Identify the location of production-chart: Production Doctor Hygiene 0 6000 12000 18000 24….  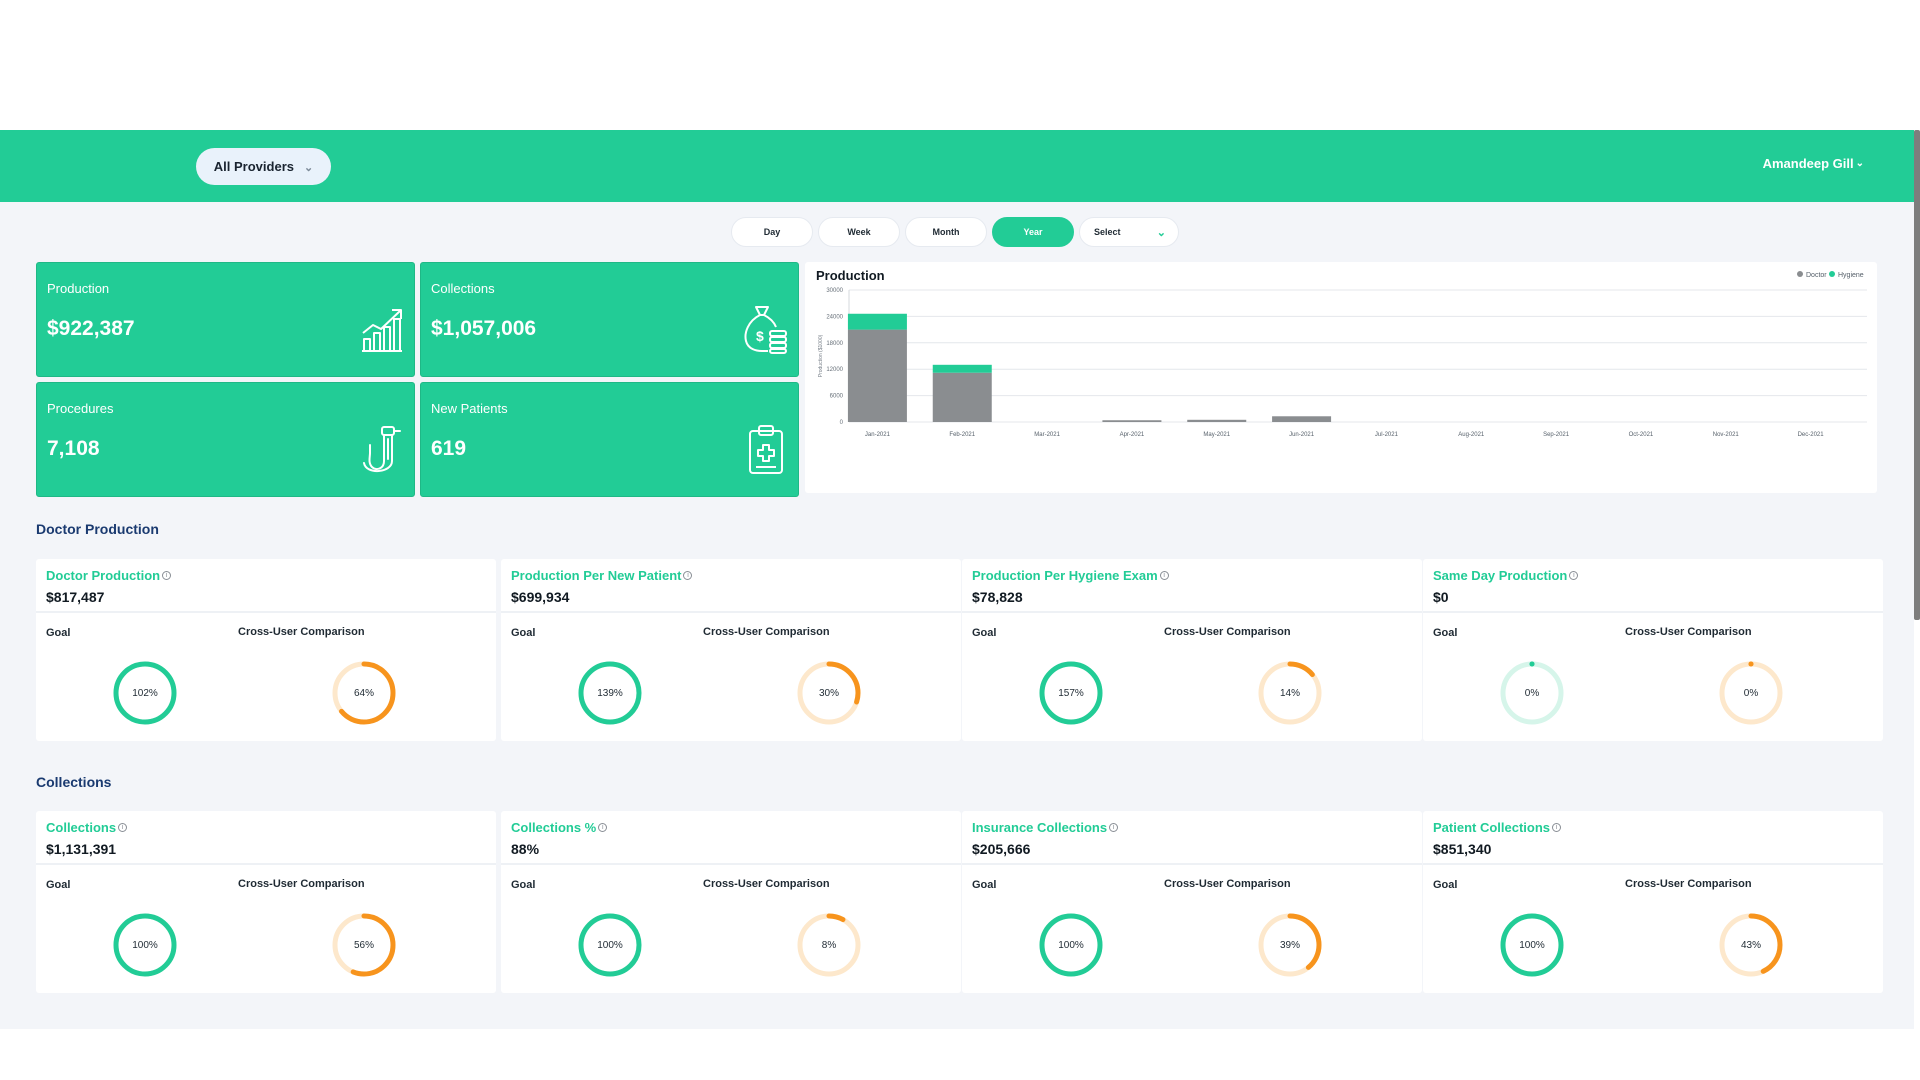
(1341, 353).